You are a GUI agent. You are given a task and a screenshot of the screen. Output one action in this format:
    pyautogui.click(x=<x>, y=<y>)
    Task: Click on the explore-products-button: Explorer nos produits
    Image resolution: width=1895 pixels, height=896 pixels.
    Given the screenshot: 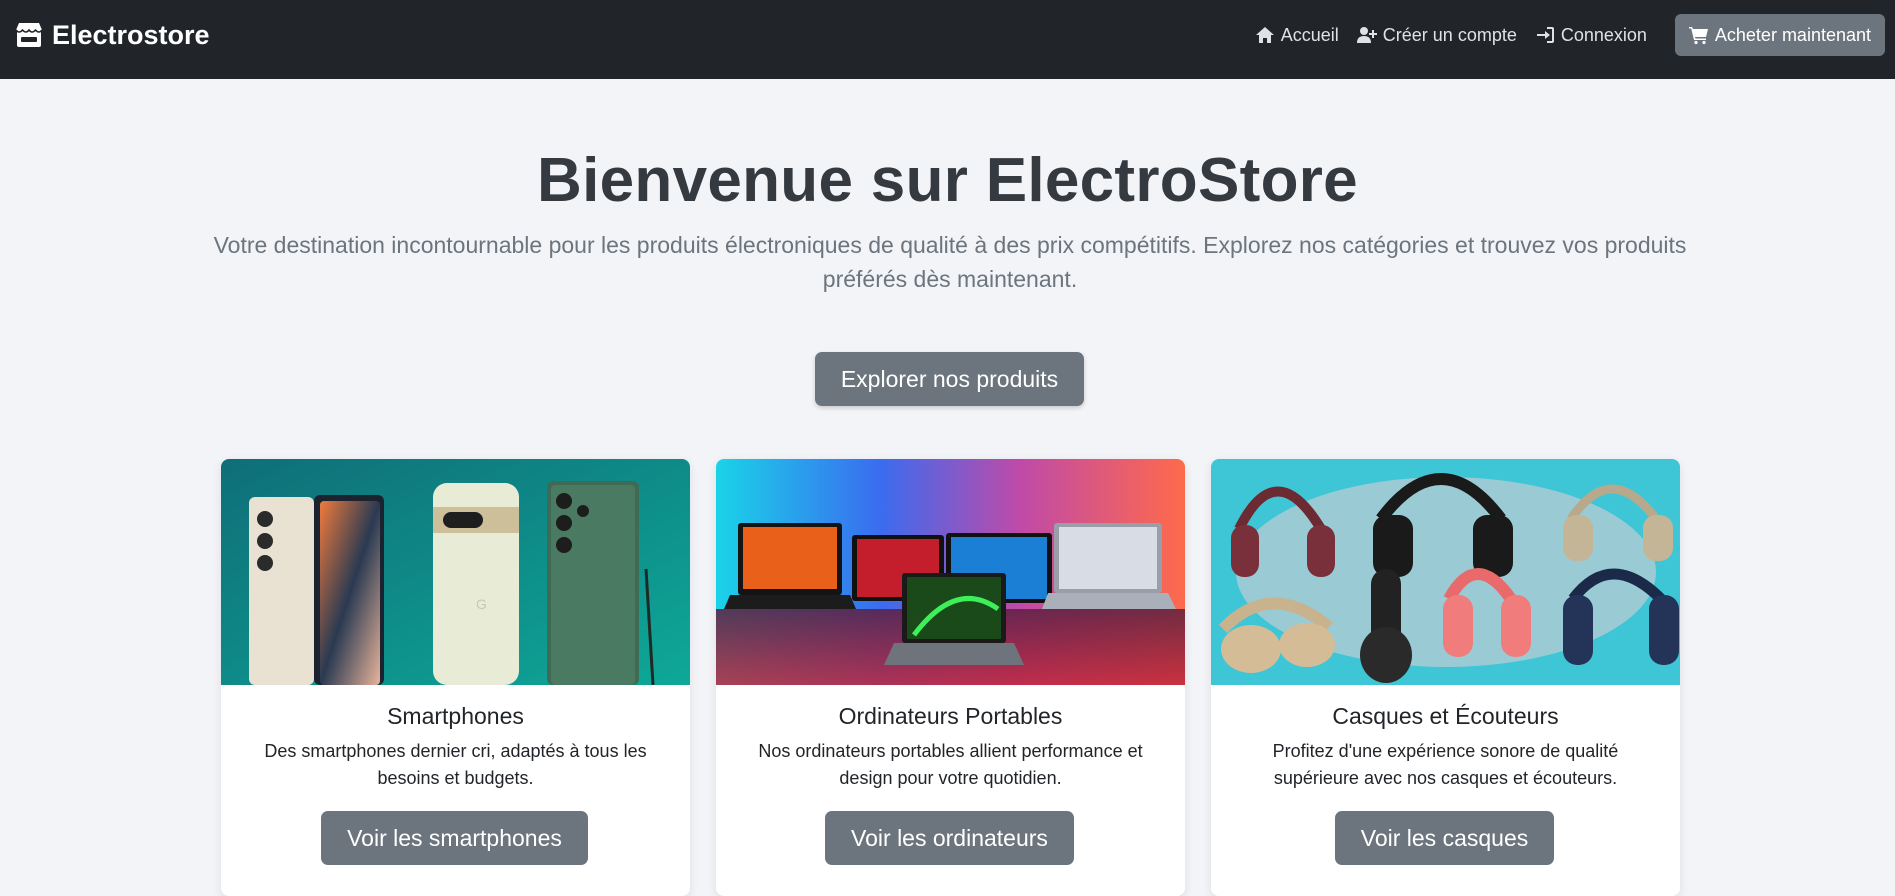 What is the action you would take?
    pyautogui.click(x=949, y=379)
    